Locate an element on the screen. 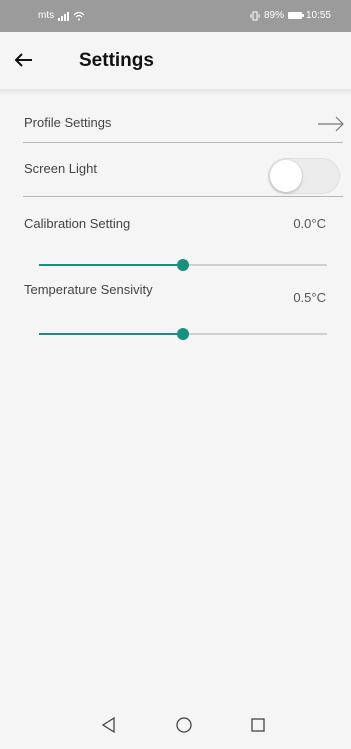 The image size is (351, 749). system-nav-bar is located at coordinates (175, 727).